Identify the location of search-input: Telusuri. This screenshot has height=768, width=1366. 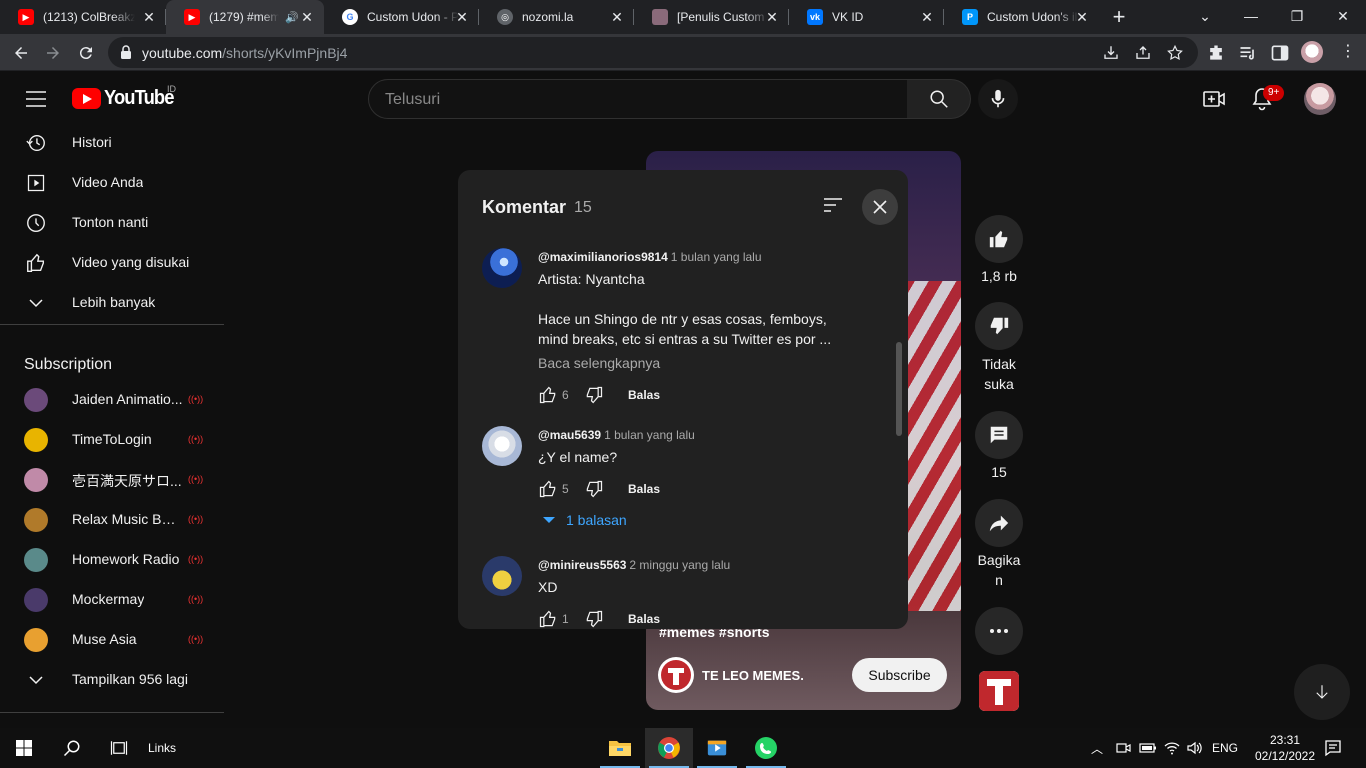
(638, 99).